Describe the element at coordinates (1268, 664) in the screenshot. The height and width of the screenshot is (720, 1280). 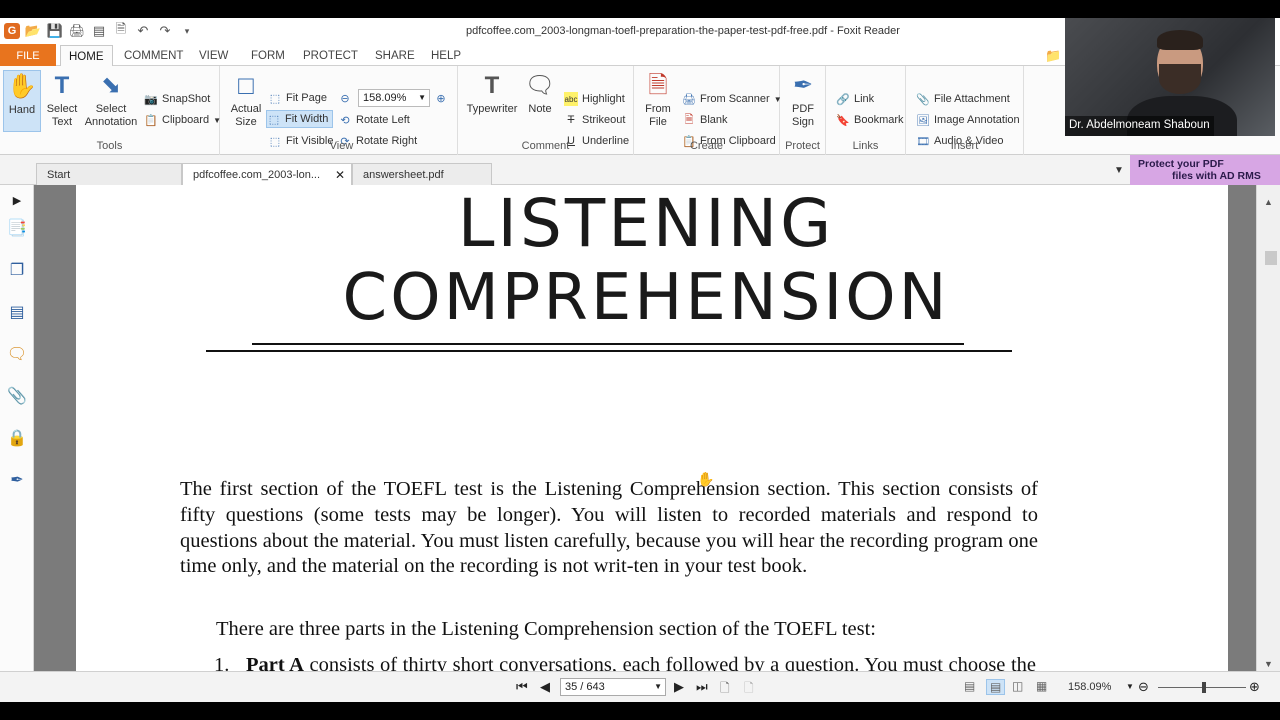
I see `scroll-down-icon: ▼` at that location.